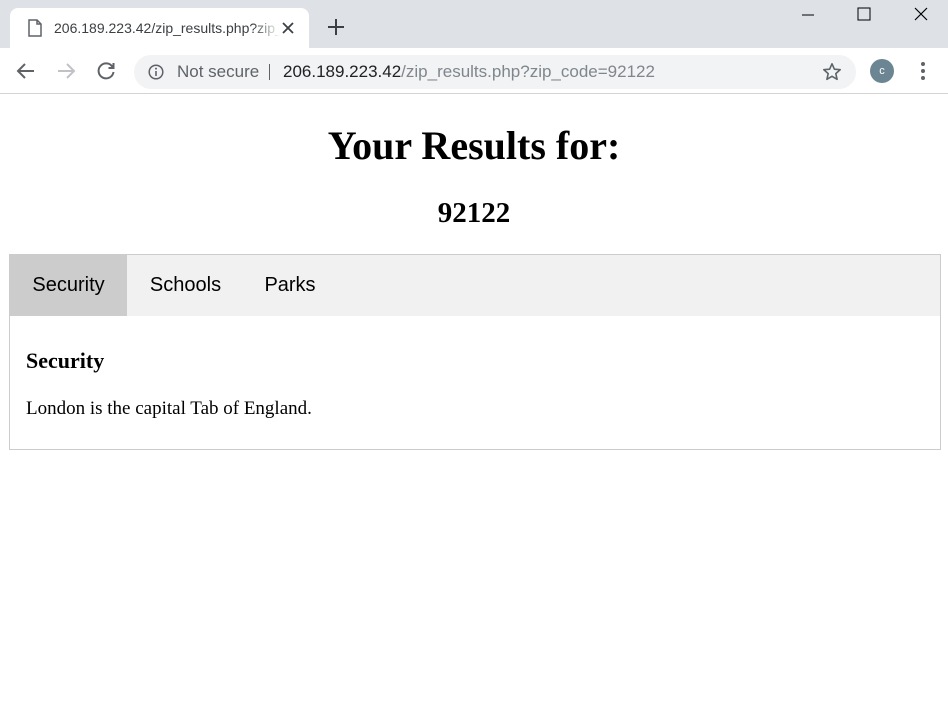 This screenshot has height=701, width=948. I want to click on url-path: /zip_results.php?zip_code=92122, so click(528, 71).